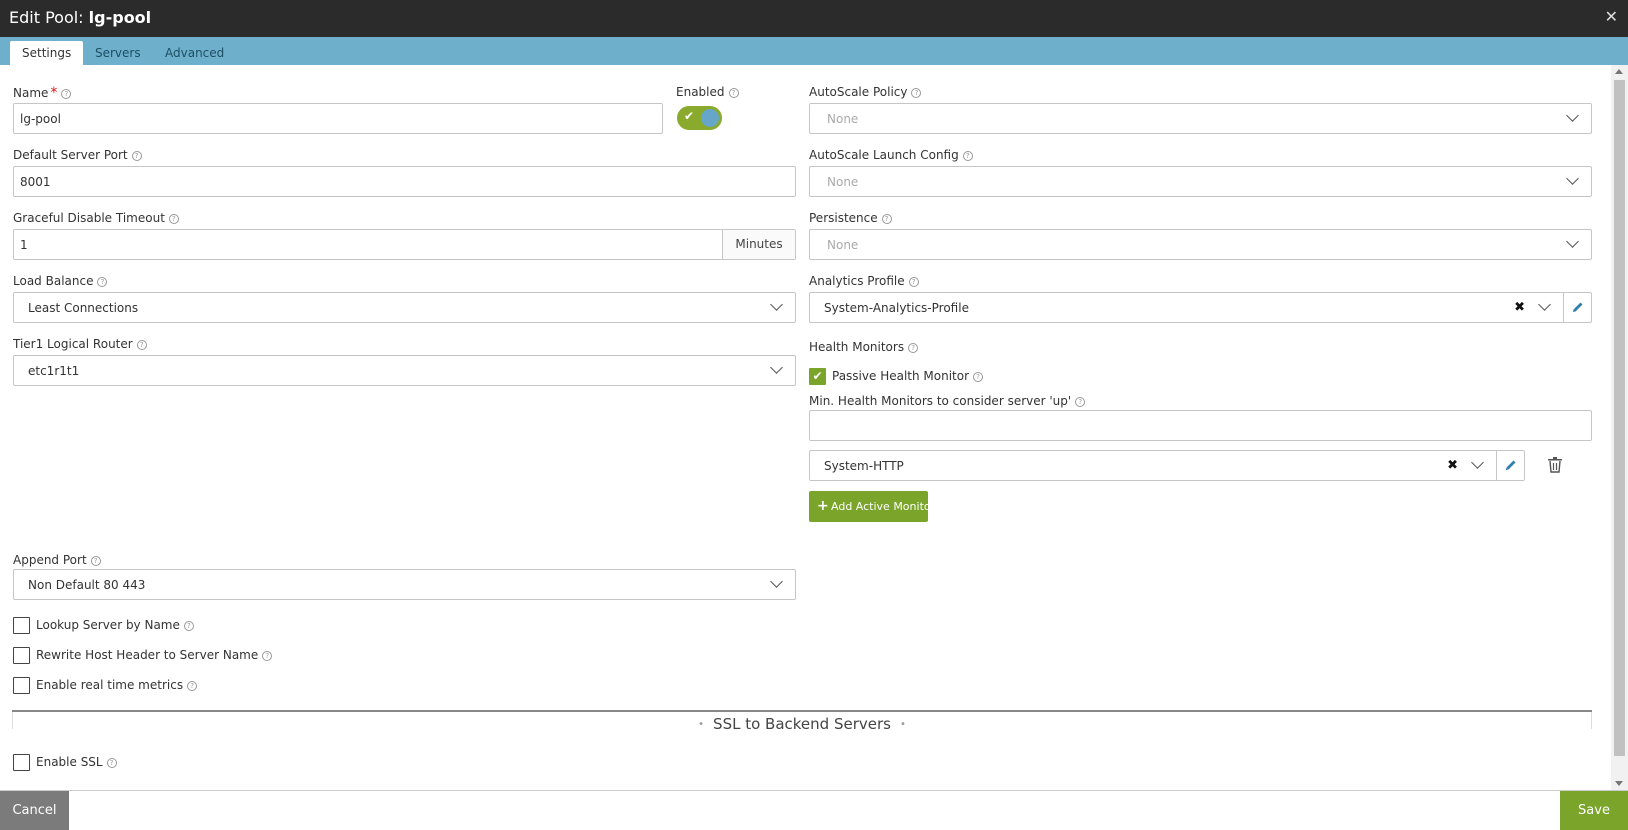 Image resolution: width=1628 pixels, height=830 pixels. Describe the element at coordinates (857, 347) in the screenshot. I see `health-monitors-label-text: Health Monitors` at that location.